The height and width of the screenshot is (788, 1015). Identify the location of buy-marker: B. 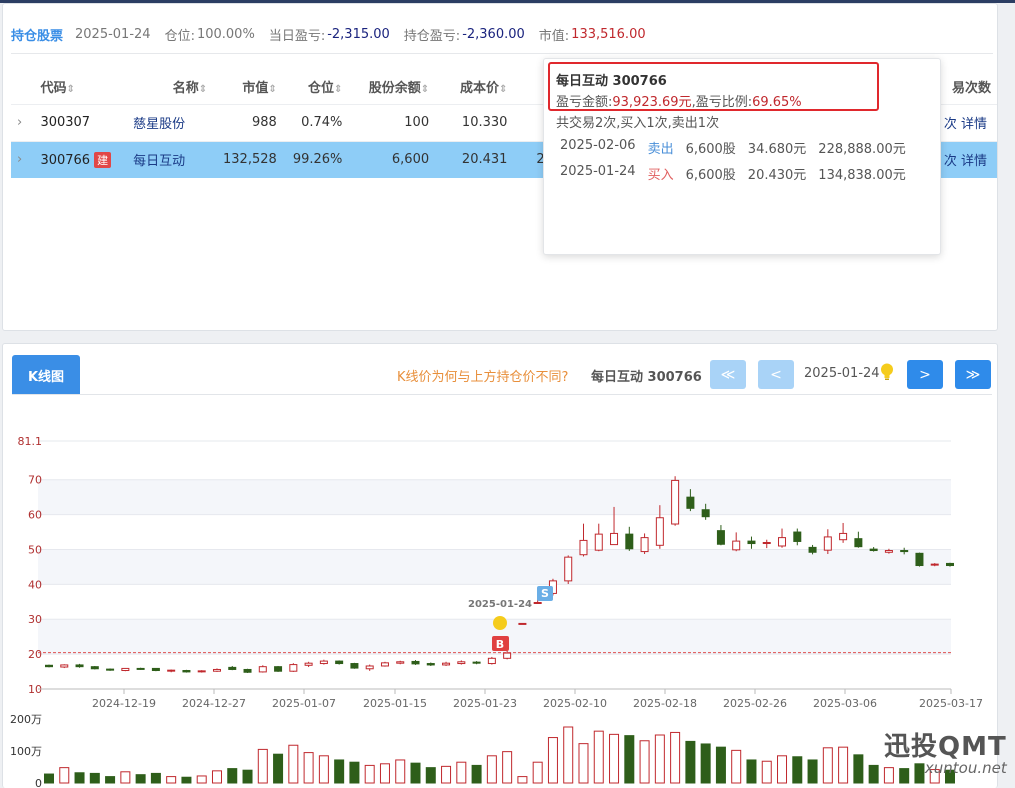
(500, 644).